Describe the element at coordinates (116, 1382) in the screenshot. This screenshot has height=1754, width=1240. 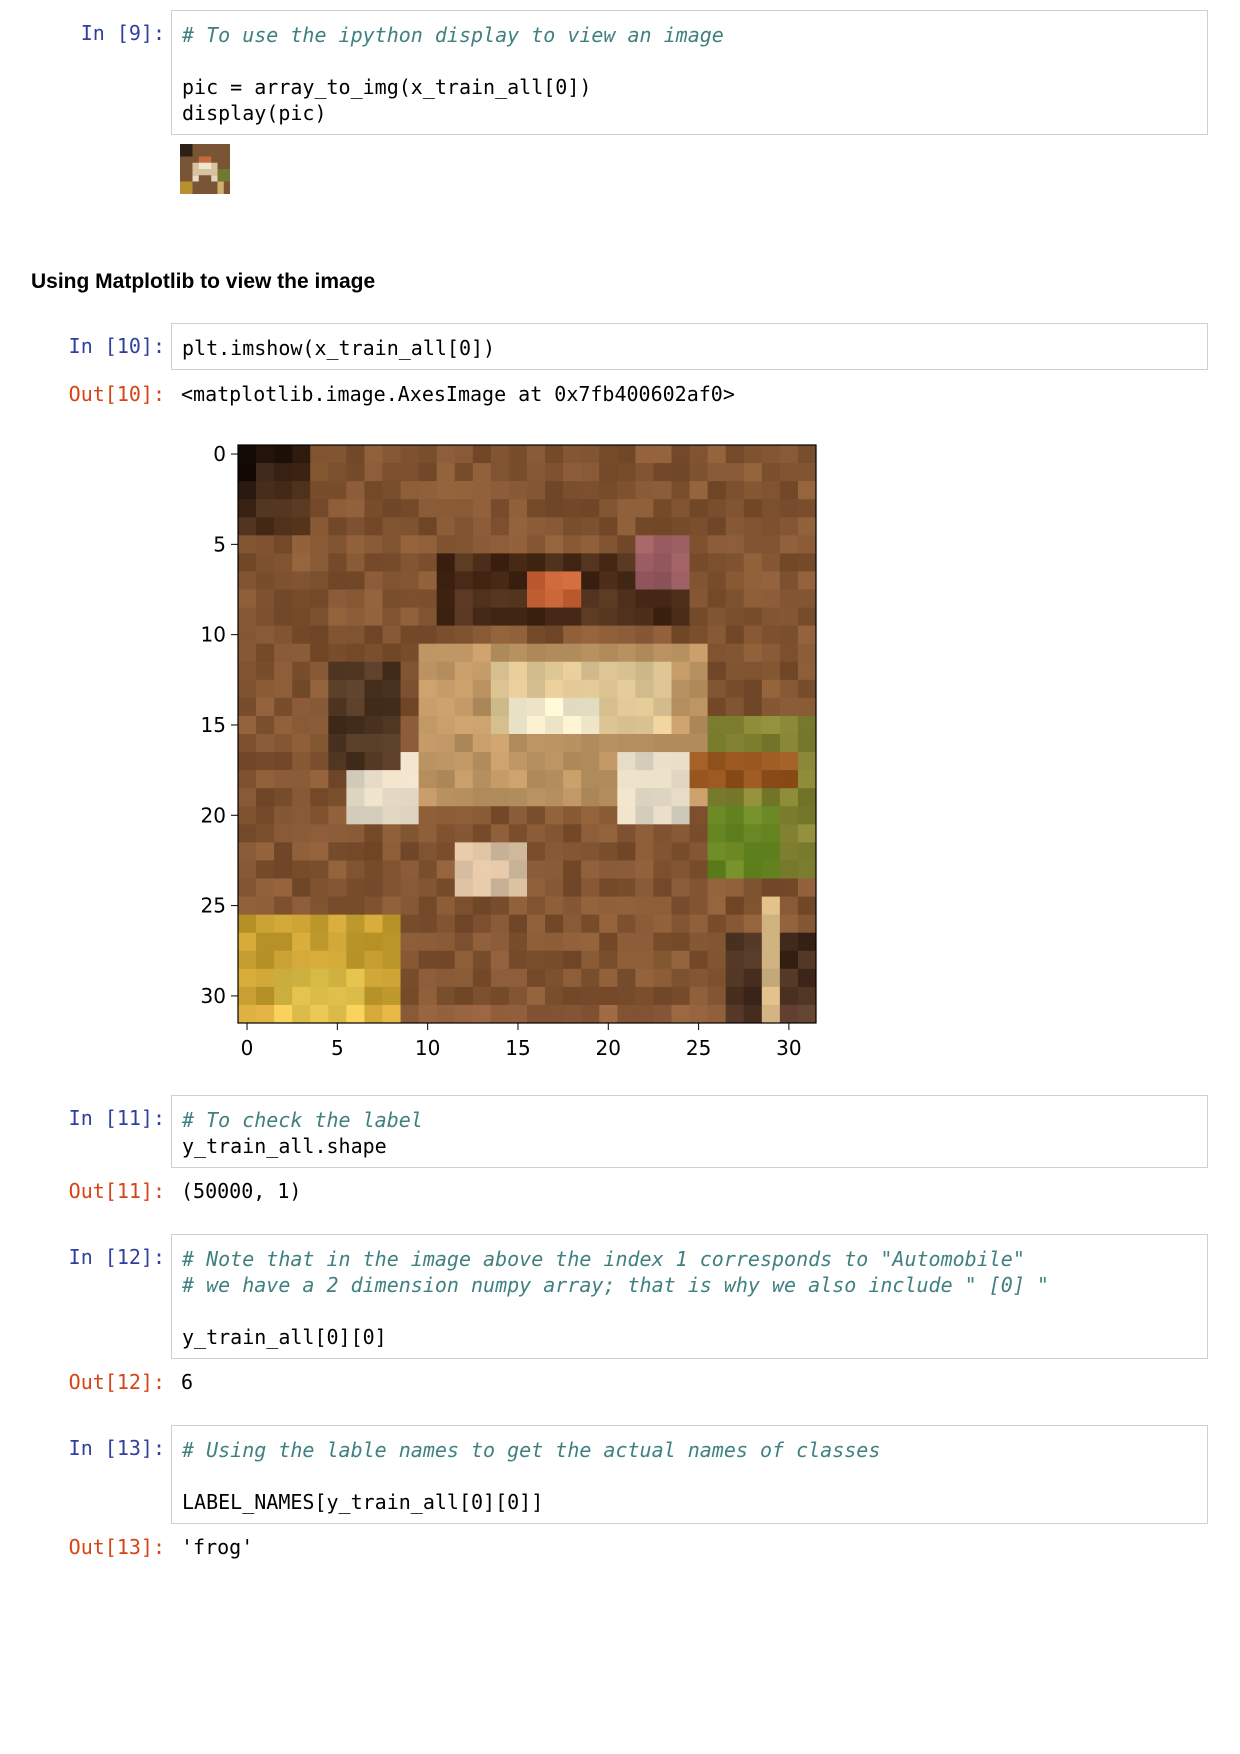
I see `out-prompt-12: Out[12]:` at that location.